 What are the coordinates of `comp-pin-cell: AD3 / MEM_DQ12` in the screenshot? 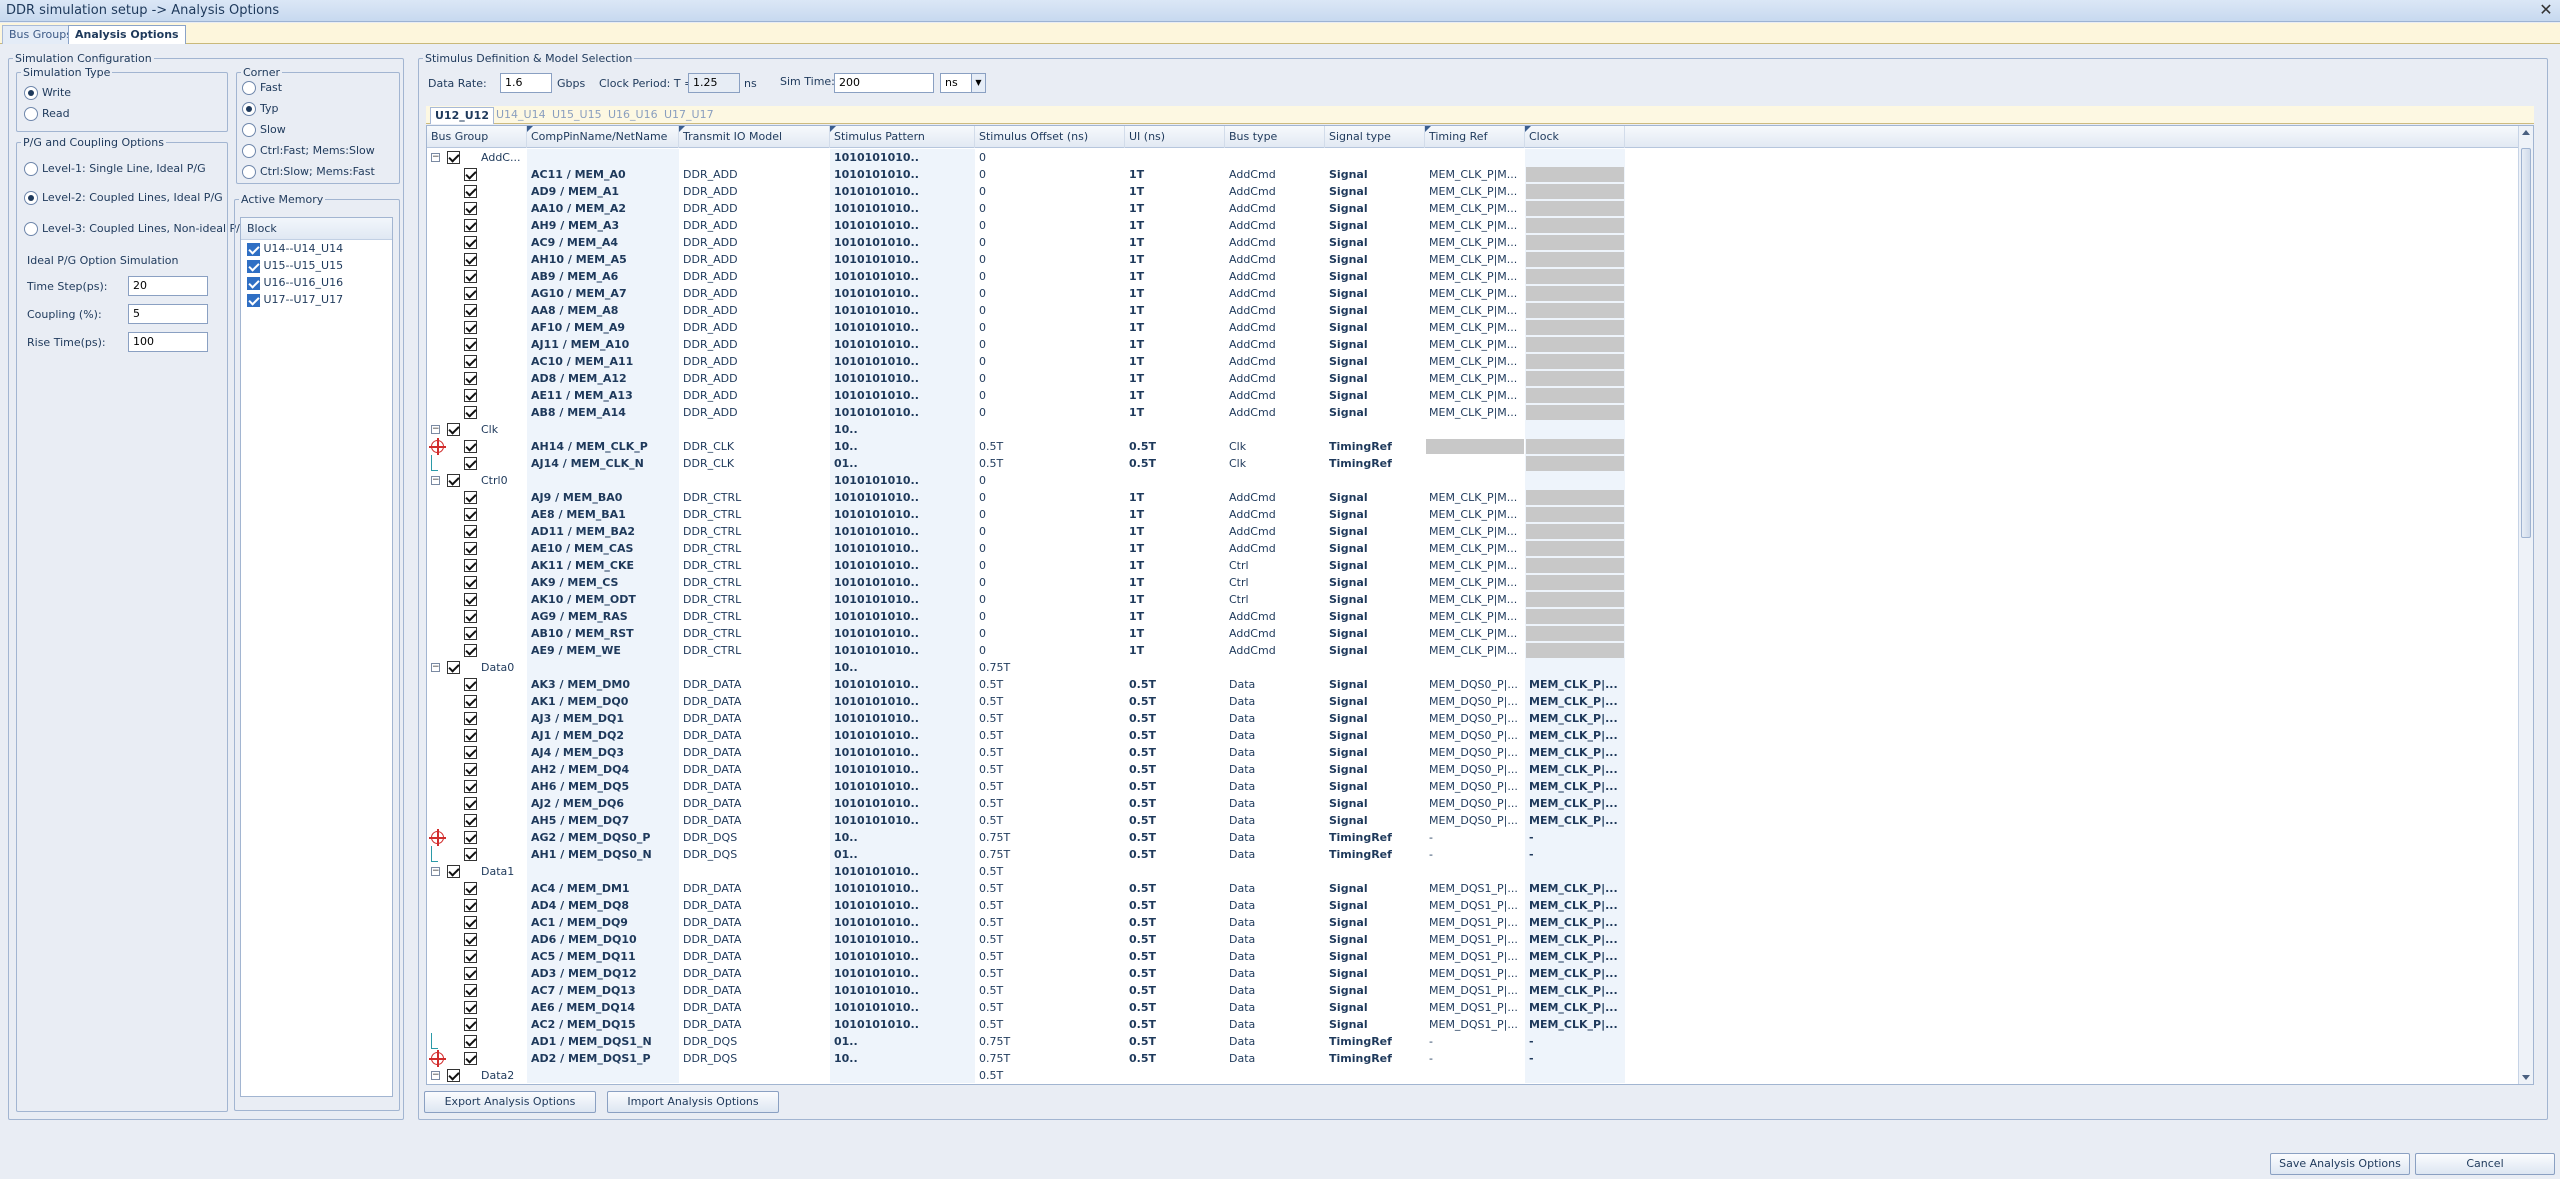 It's located at (603, 973).